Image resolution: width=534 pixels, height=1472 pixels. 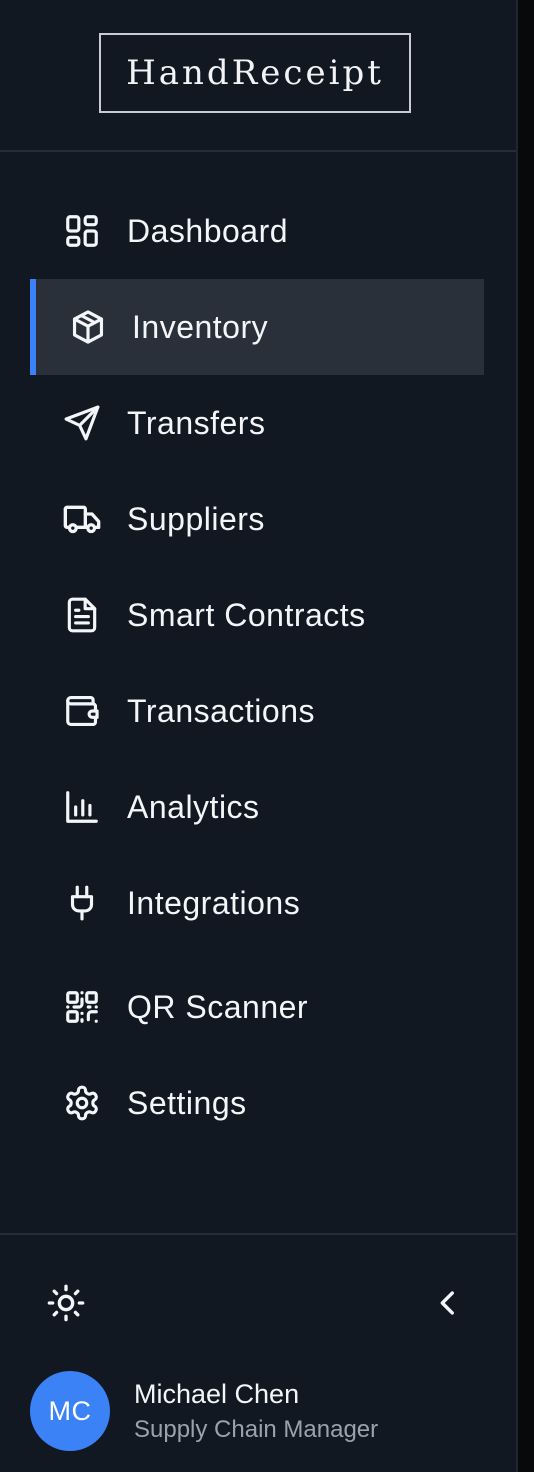 I want to click on chevron-left-icon, so click(x=448, y=1303).